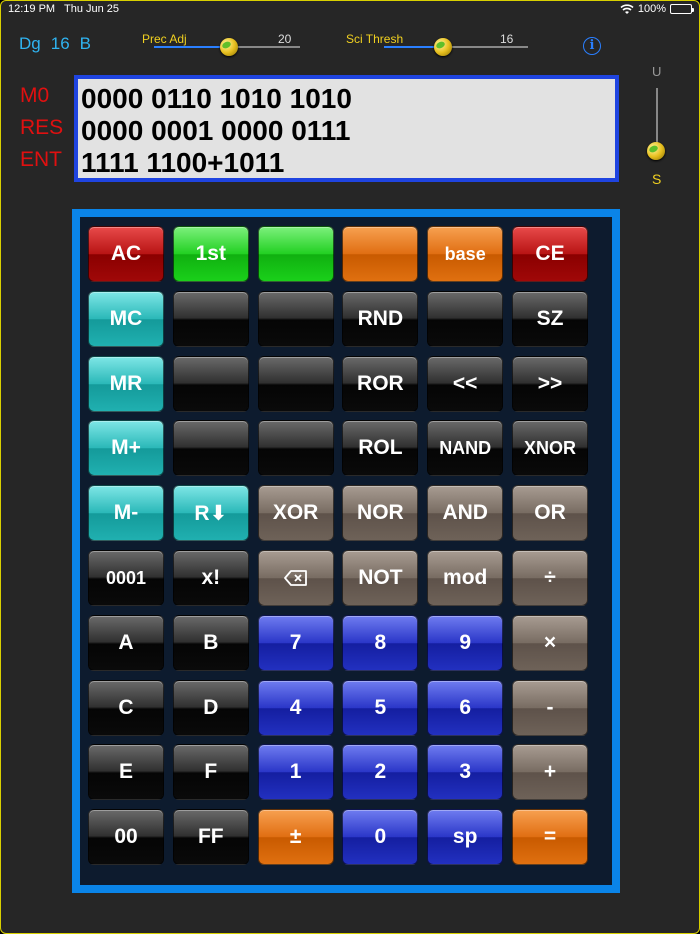 The image size is (700, 934). I want to click on key-mr: MR, so click(126, 383).